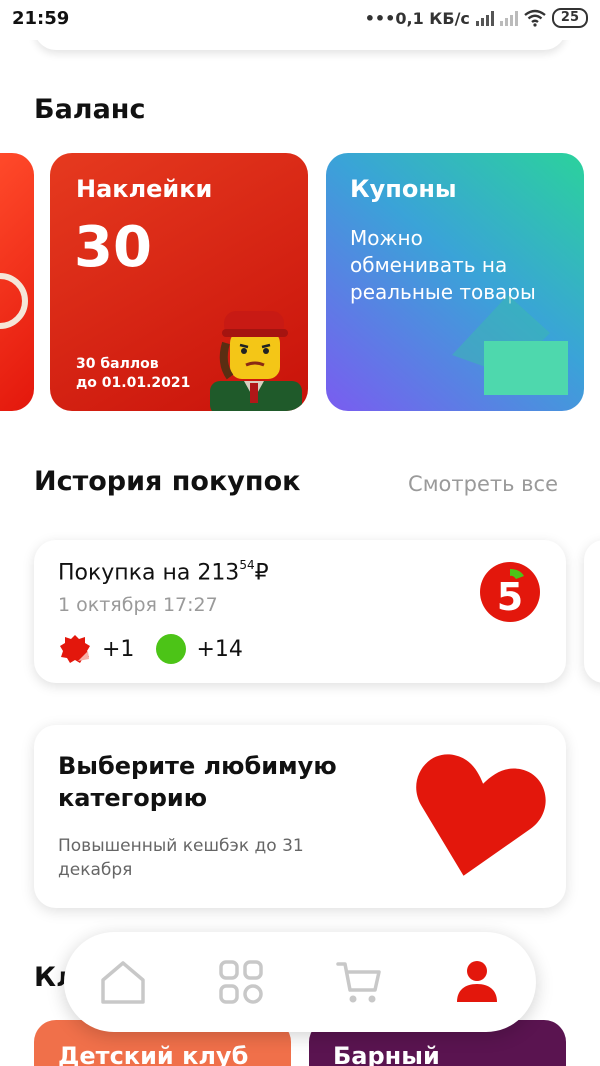 The image size is (600, 1066). I want to click on signal-2-icon, so click(508, 18).